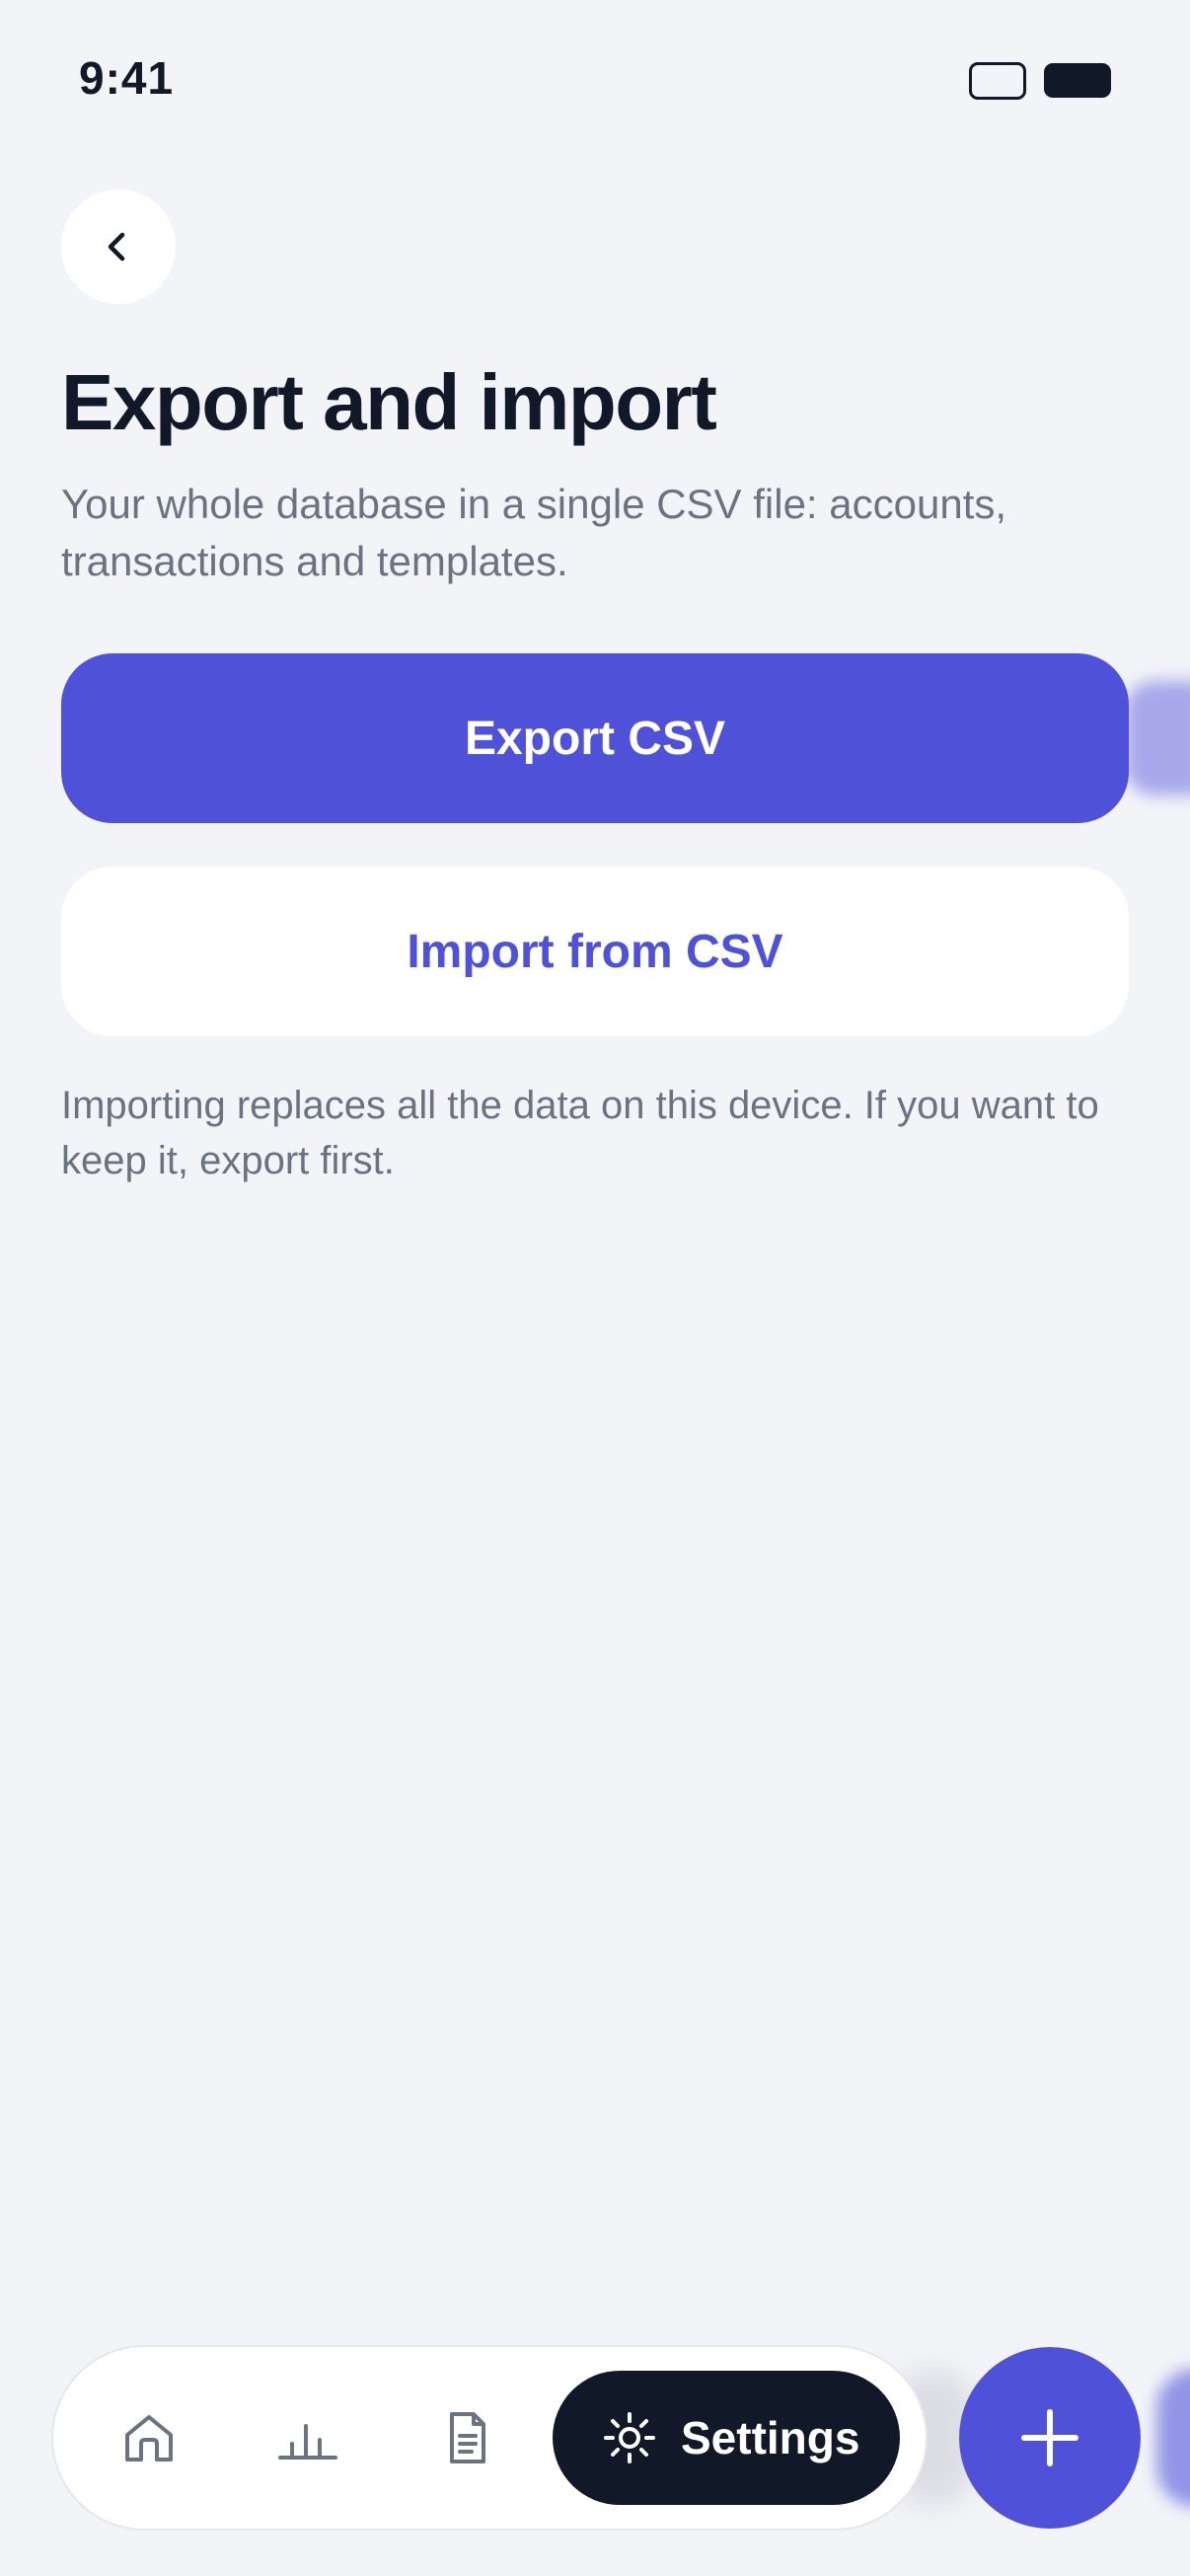  I want to click on plus-icon, so click(1049, 2437).